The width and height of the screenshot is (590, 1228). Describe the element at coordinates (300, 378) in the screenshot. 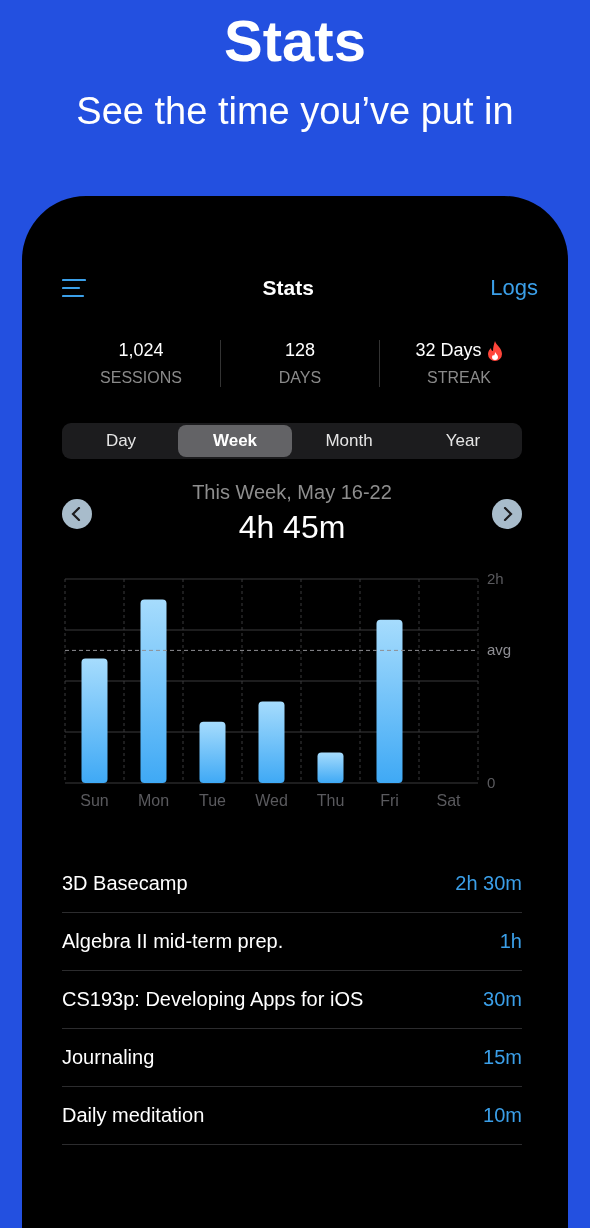

I see `stat-label: DAYS` at that location.